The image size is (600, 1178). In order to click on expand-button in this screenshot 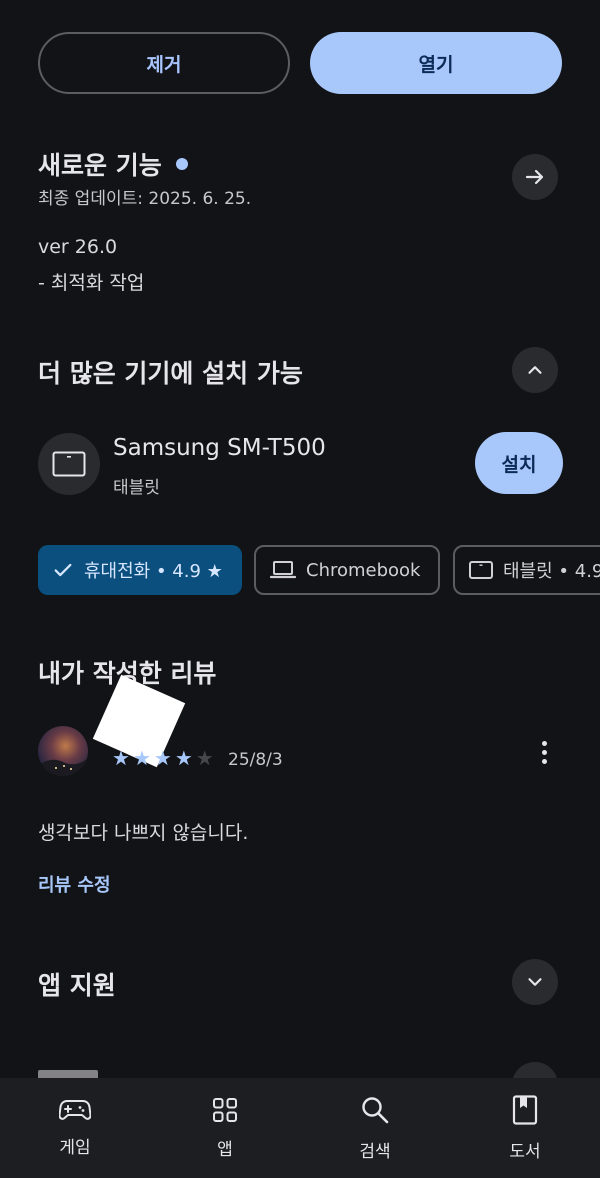, I will do `click(535, 982)`.